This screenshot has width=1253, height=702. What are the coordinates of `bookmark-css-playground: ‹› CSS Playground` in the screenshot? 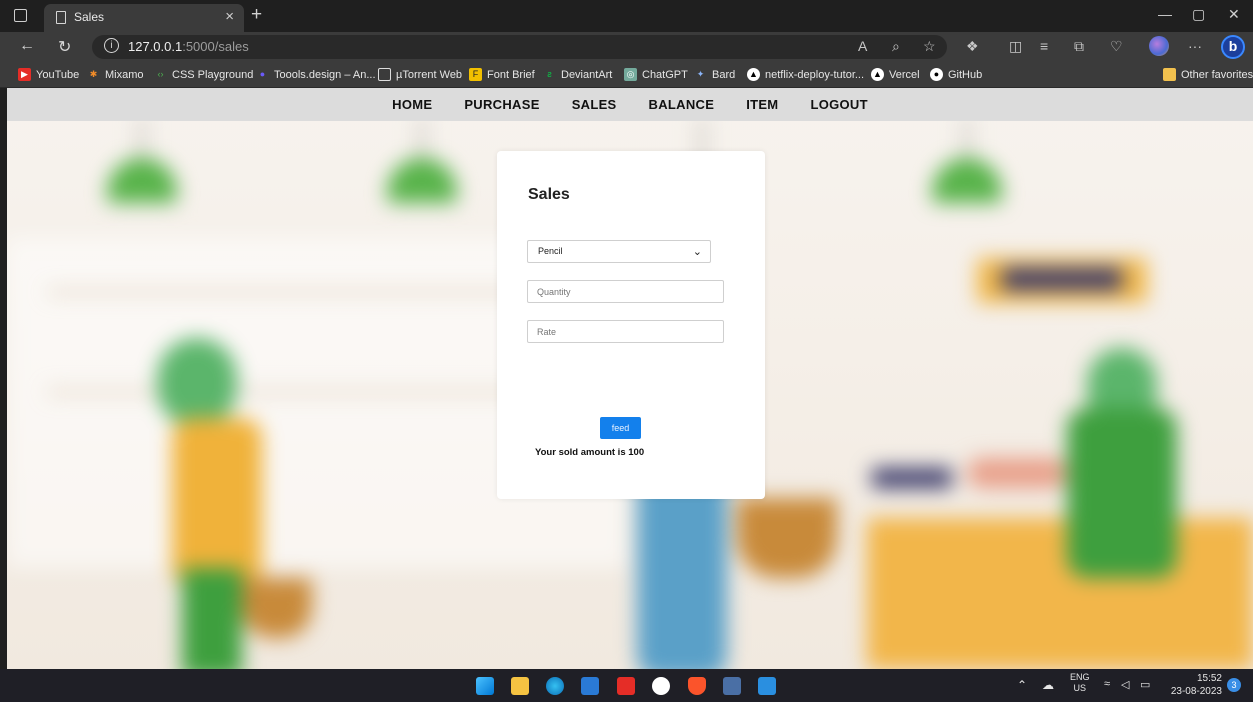 It's located at (204, 74).